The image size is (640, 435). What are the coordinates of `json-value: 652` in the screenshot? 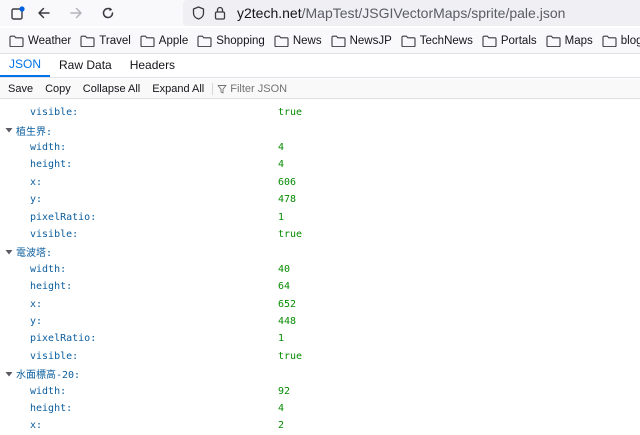 It's located at (287, 304).